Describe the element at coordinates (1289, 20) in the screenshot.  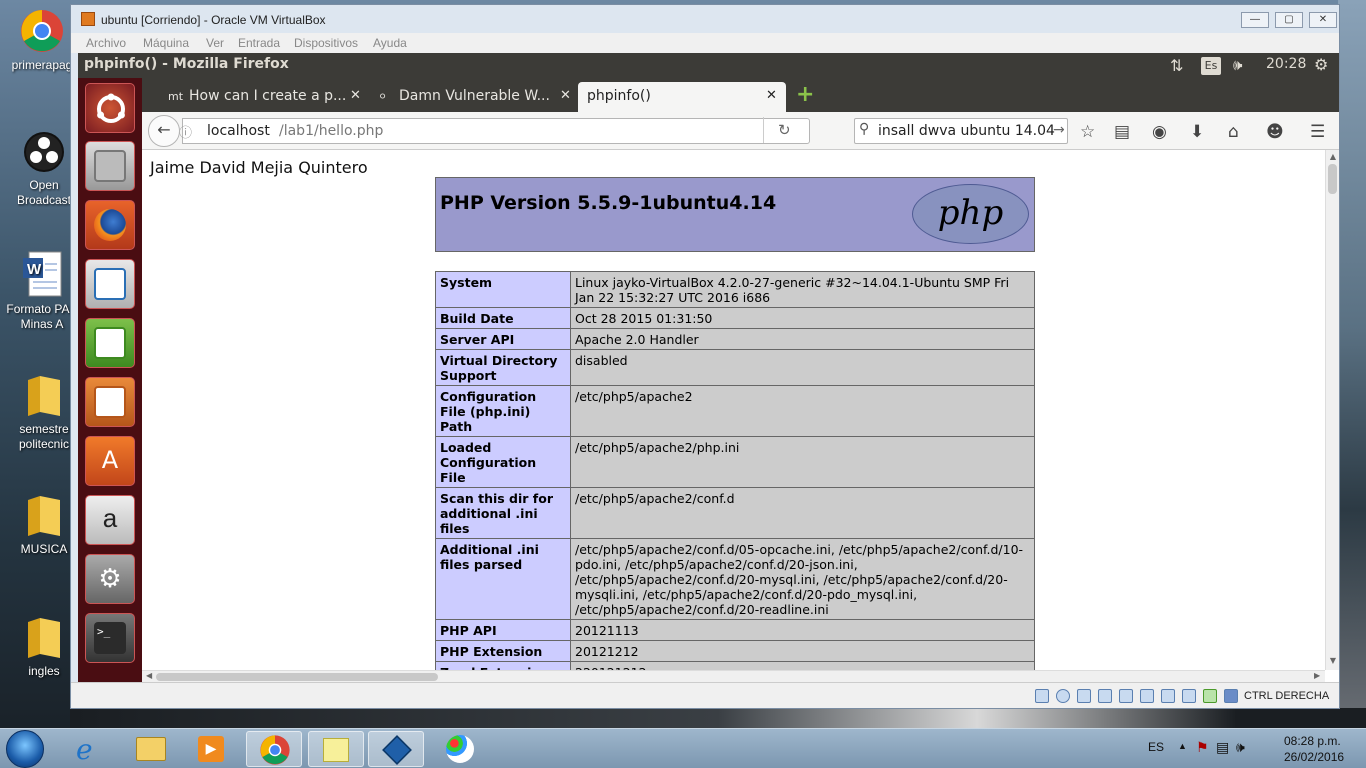
I see `maximize-button: ▢` at that location.